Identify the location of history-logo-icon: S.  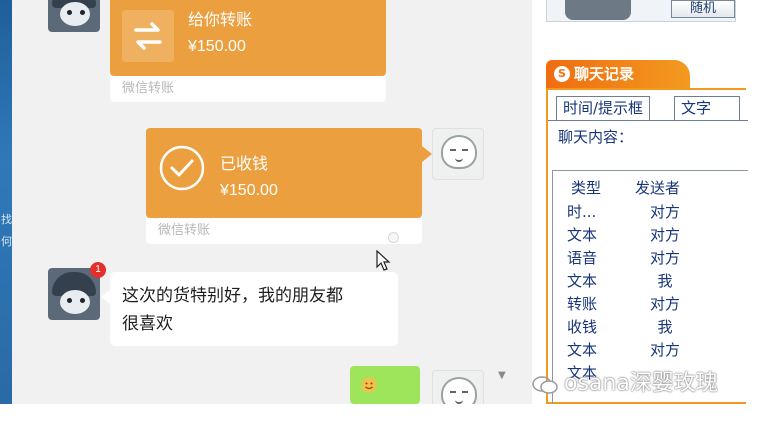
(562, 74).